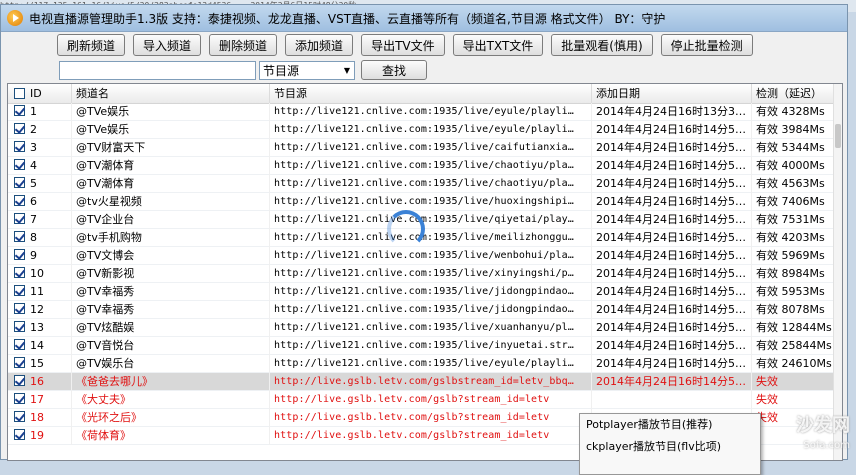 Image resolution: width=856 pixels, height=475 pixels. What do you see at coordinates (171, 220) in the screenshot?
I see `cell-name: @TV企业台` at bounding box center [171, 220].